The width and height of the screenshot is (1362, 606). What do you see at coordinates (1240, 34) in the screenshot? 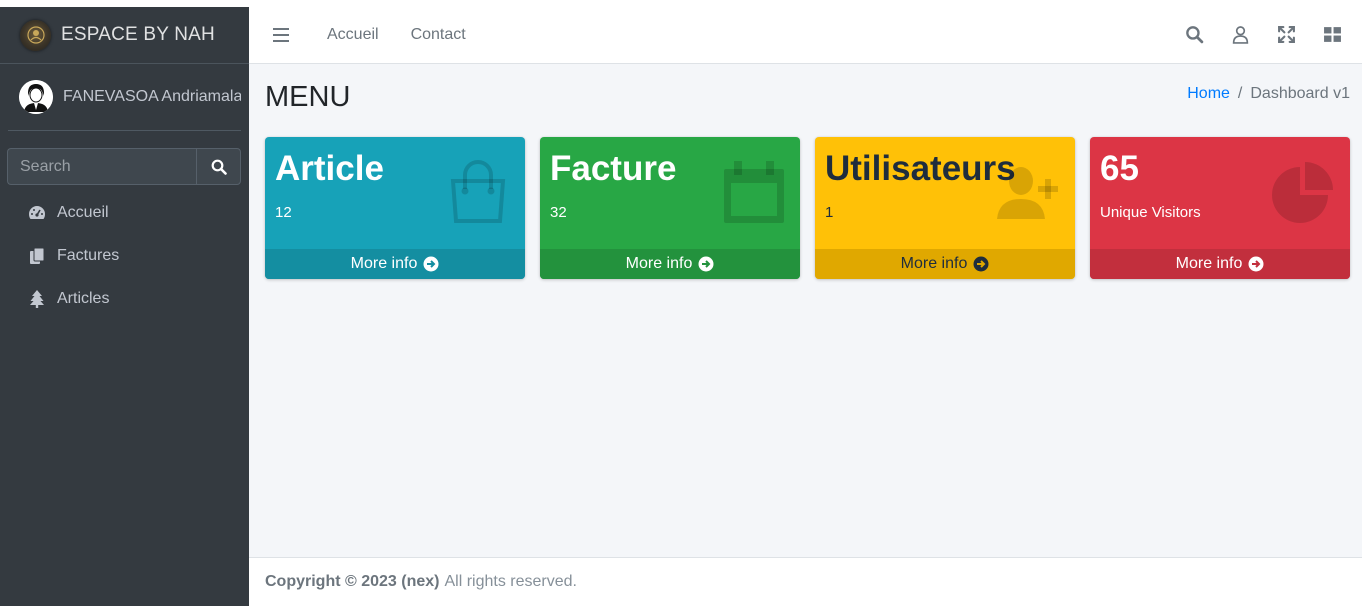
I see `user-icon` at bounding box center [1240, 34].